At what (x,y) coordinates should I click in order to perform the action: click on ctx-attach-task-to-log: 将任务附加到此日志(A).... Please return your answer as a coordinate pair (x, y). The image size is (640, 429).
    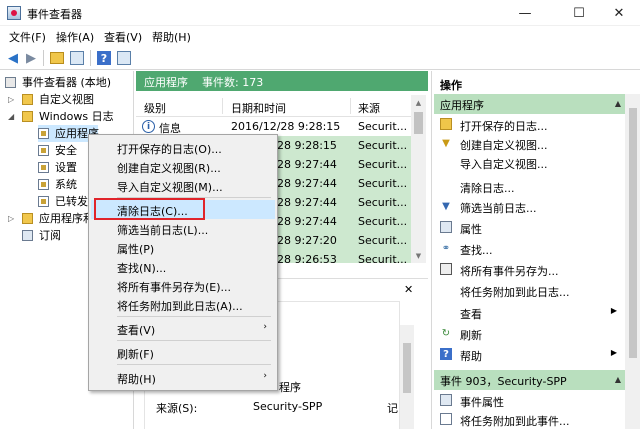
    Looking at the image, I should click on (183, 304).